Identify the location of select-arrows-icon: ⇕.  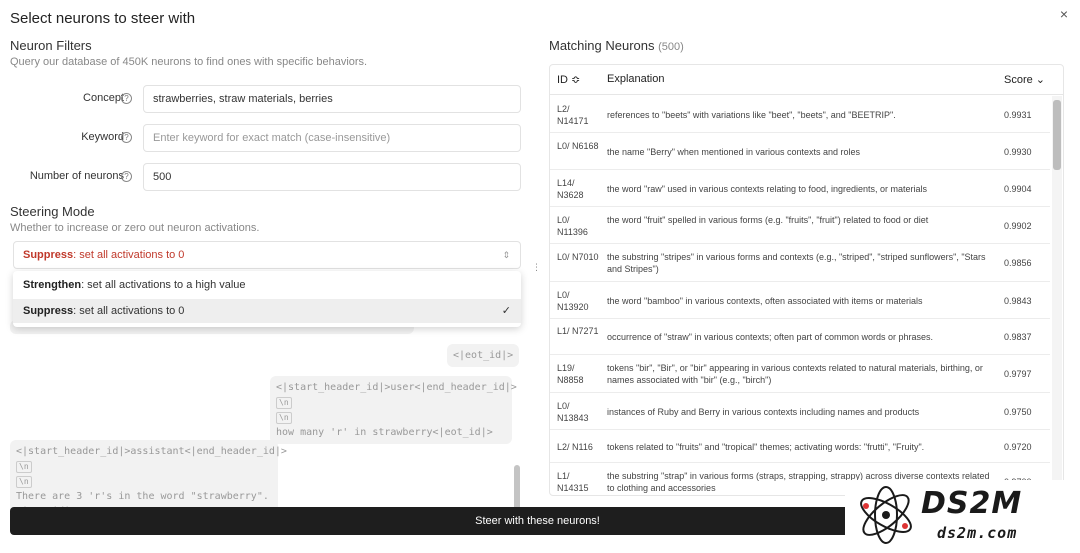
(506, 255).